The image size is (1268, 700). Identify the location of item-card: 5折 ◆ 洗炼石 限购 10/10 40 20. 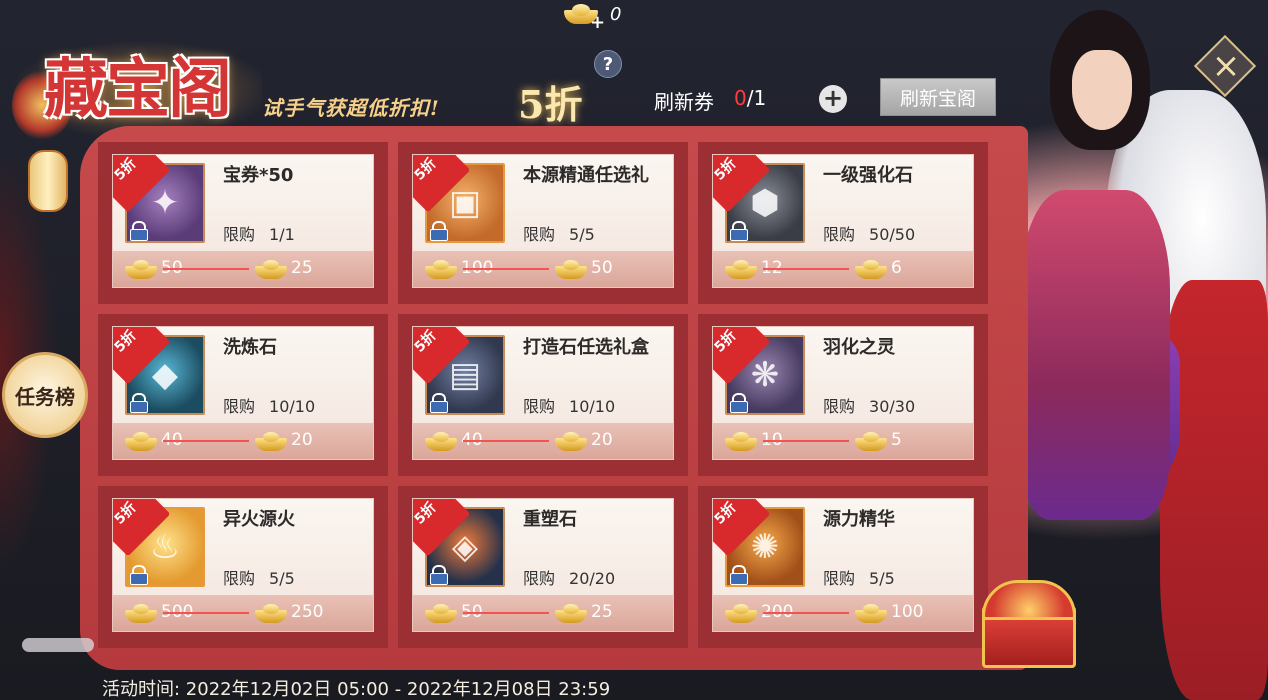
(243, 393).